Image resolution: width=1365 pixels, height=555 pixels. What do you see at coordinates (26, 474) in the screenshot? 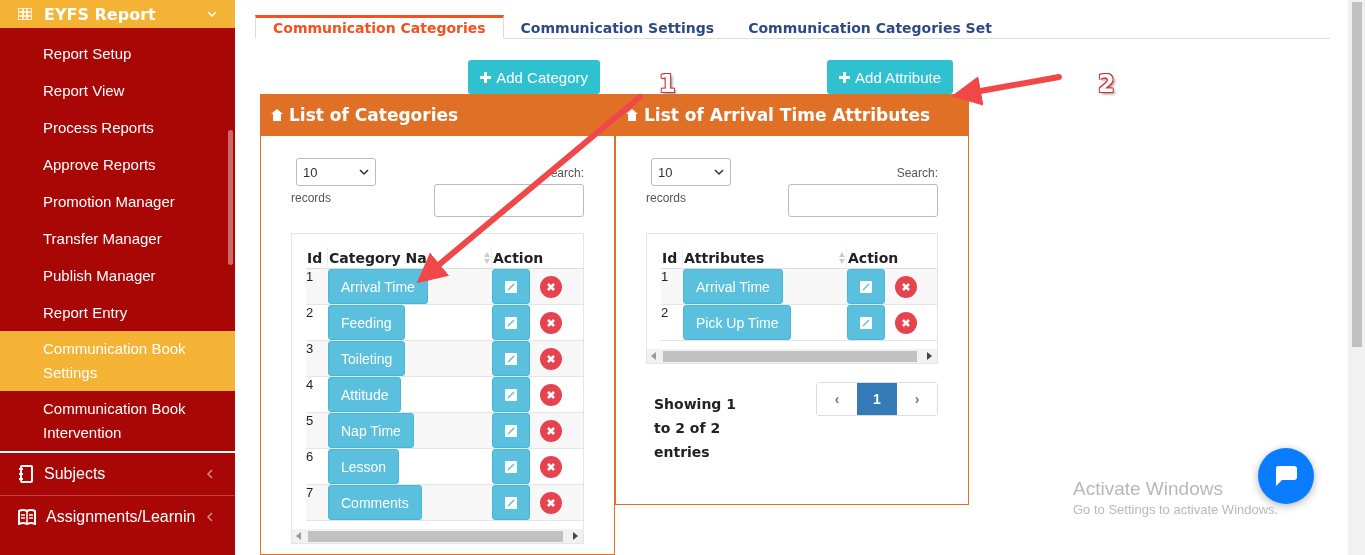
I see `notebook-icon` at bounding box center [26, 474].